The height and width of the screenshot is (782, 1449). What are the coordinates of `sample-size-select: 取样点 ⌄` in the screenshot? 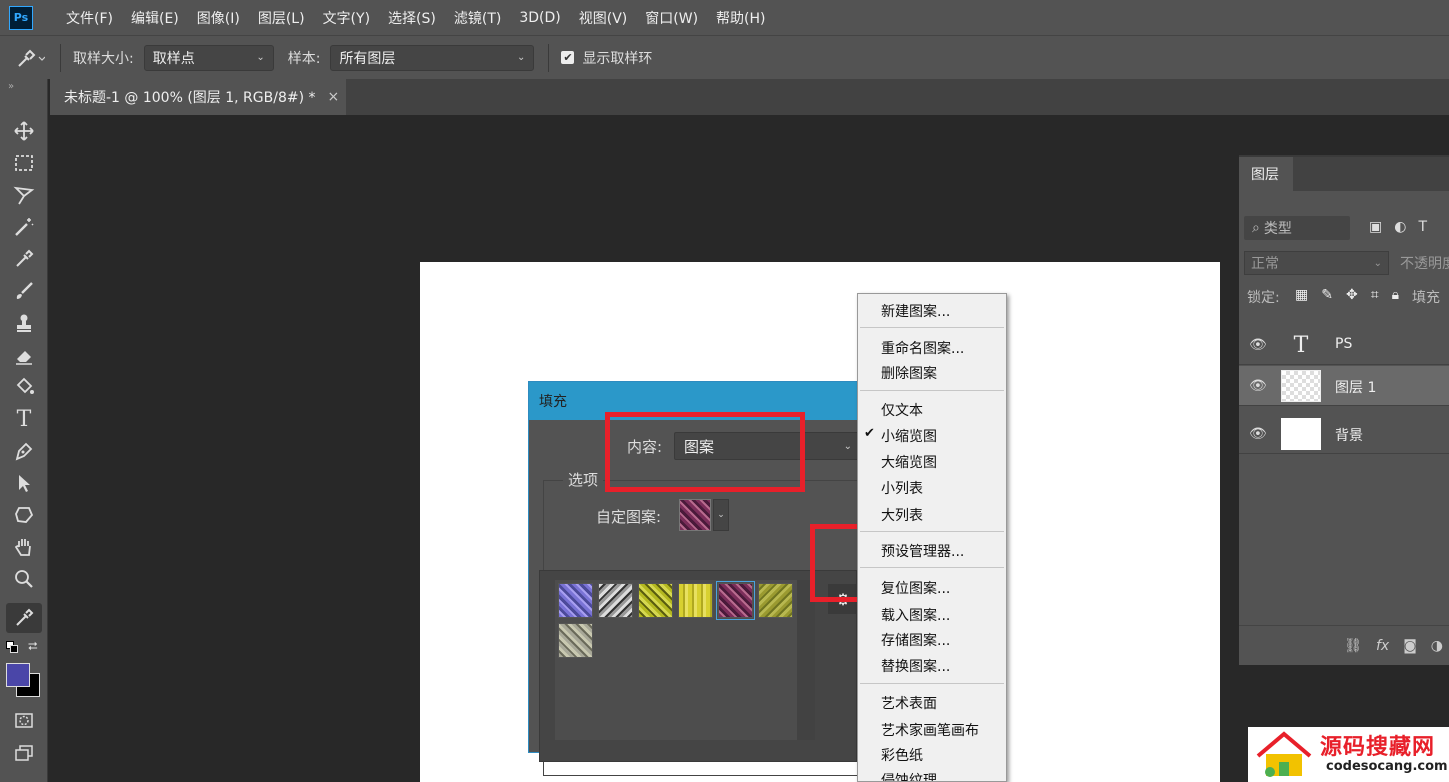 It's located at (208, 57).